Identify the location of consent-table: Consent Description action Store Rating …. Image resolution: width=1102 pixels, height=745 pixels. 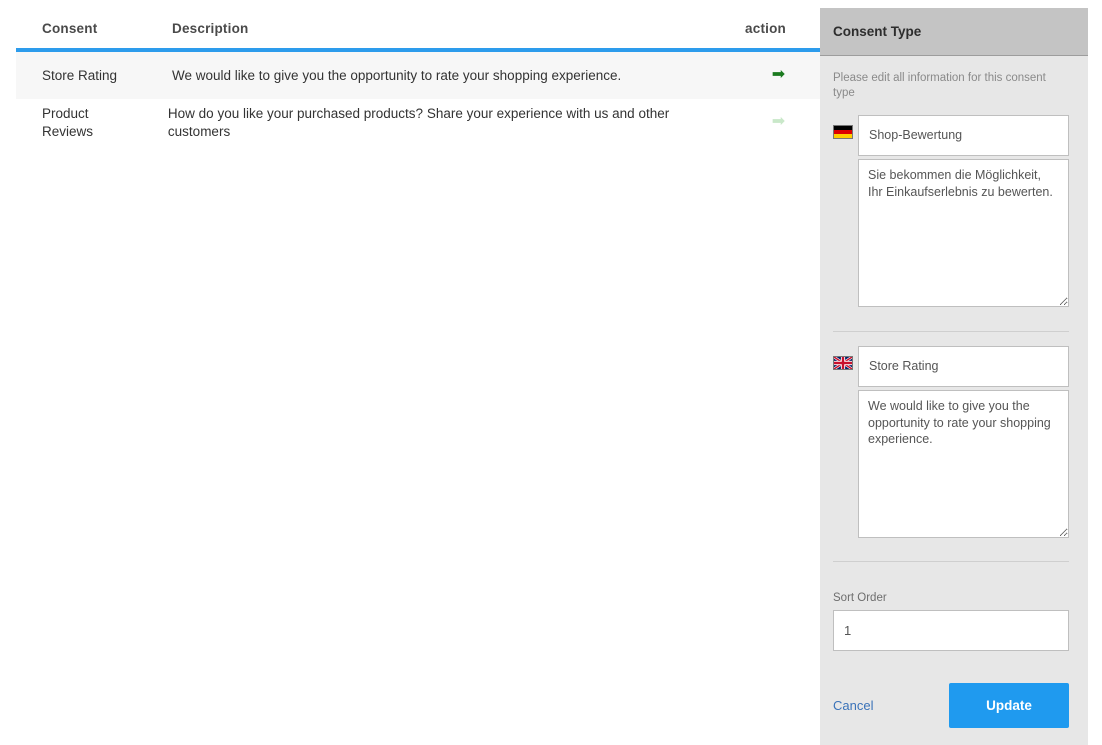
(418, 73).